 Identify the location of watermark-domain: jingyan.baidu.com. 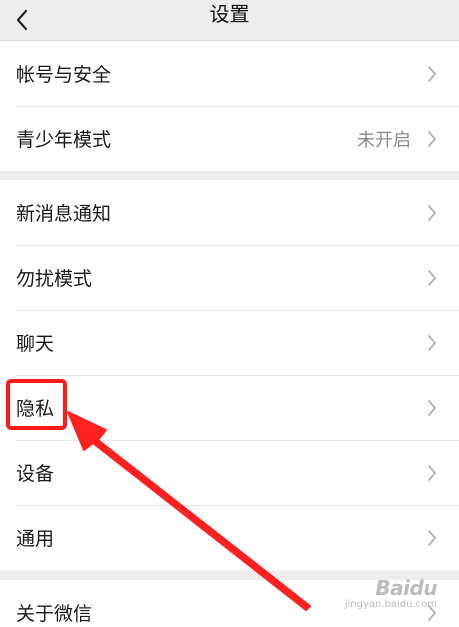
(390, 604).